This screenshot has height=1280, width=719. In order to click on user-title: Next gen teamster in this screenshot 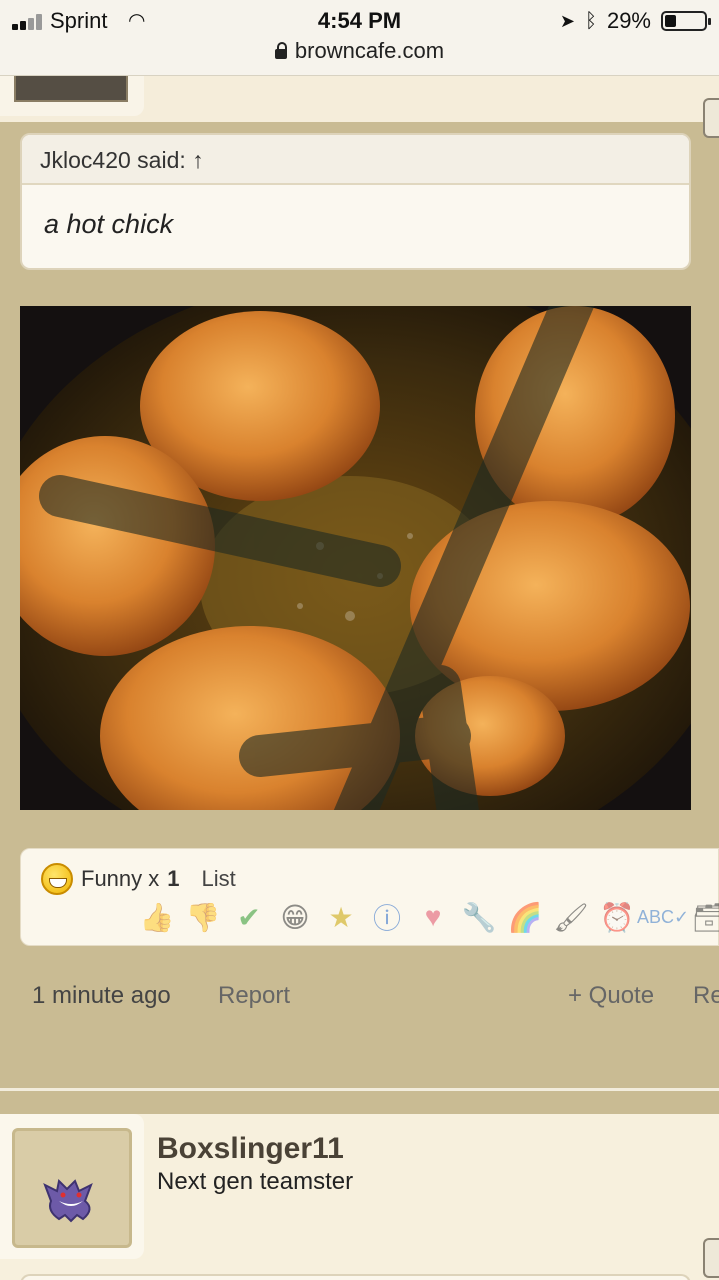, I will do `click(255, 1181)`.